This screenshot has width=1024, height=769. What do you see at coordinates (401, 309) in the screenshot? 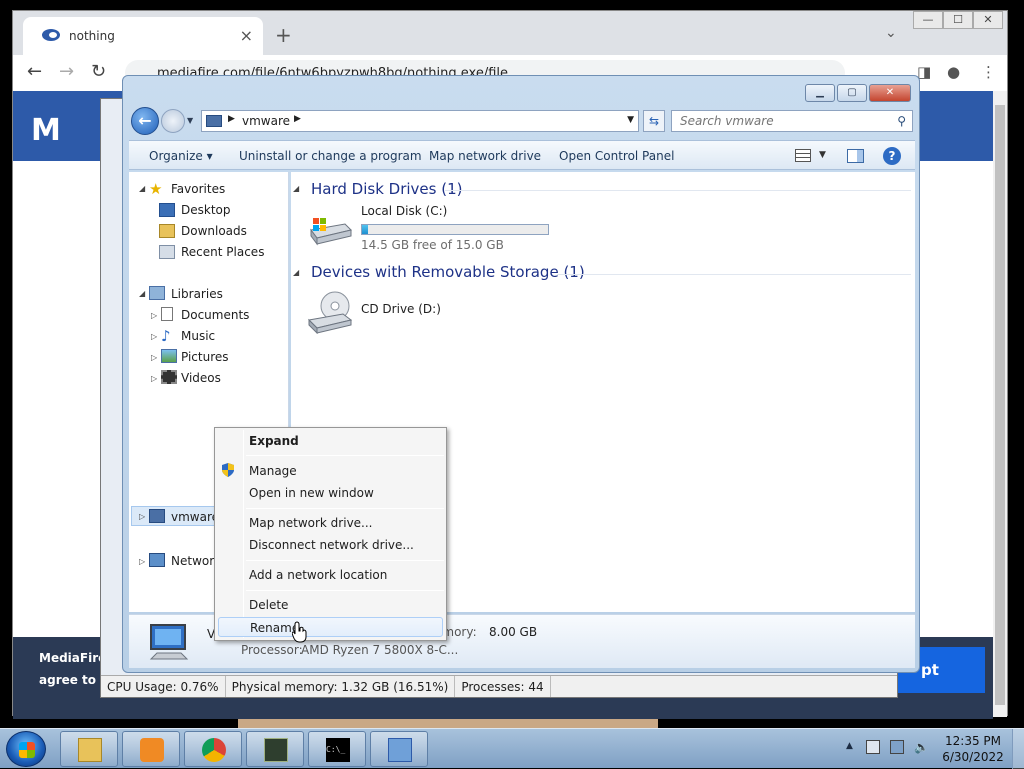
I see `drive-d-name: CD Drive (D:)` at bounding box center [401, 309].